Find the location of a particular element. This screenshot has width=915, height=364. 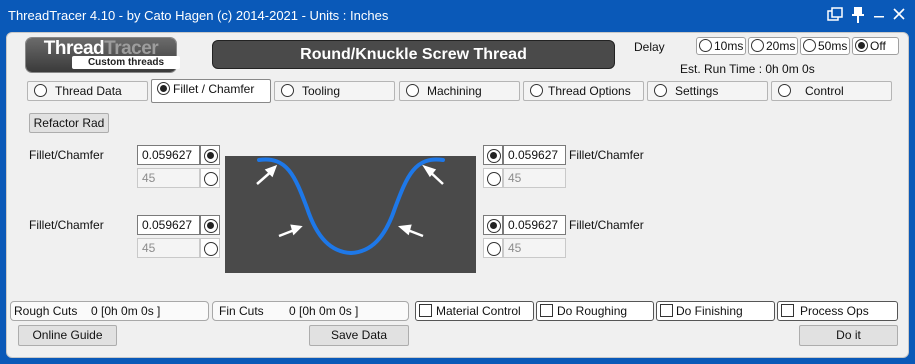

close-icon is located at coordinates (899, 15).